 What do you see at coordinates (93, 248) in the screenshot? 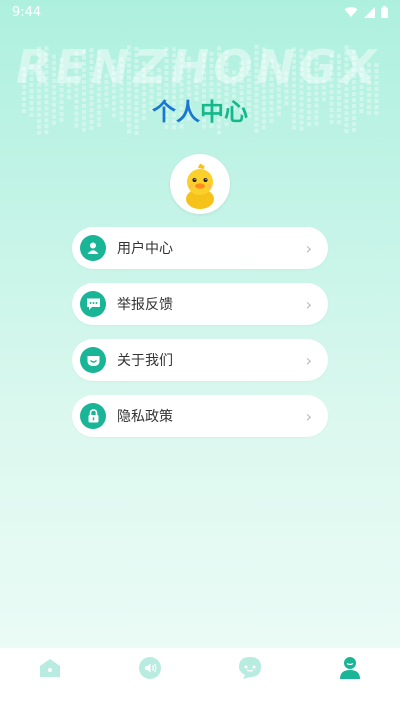
I see `user-icon` at bounding box center [93, 248].